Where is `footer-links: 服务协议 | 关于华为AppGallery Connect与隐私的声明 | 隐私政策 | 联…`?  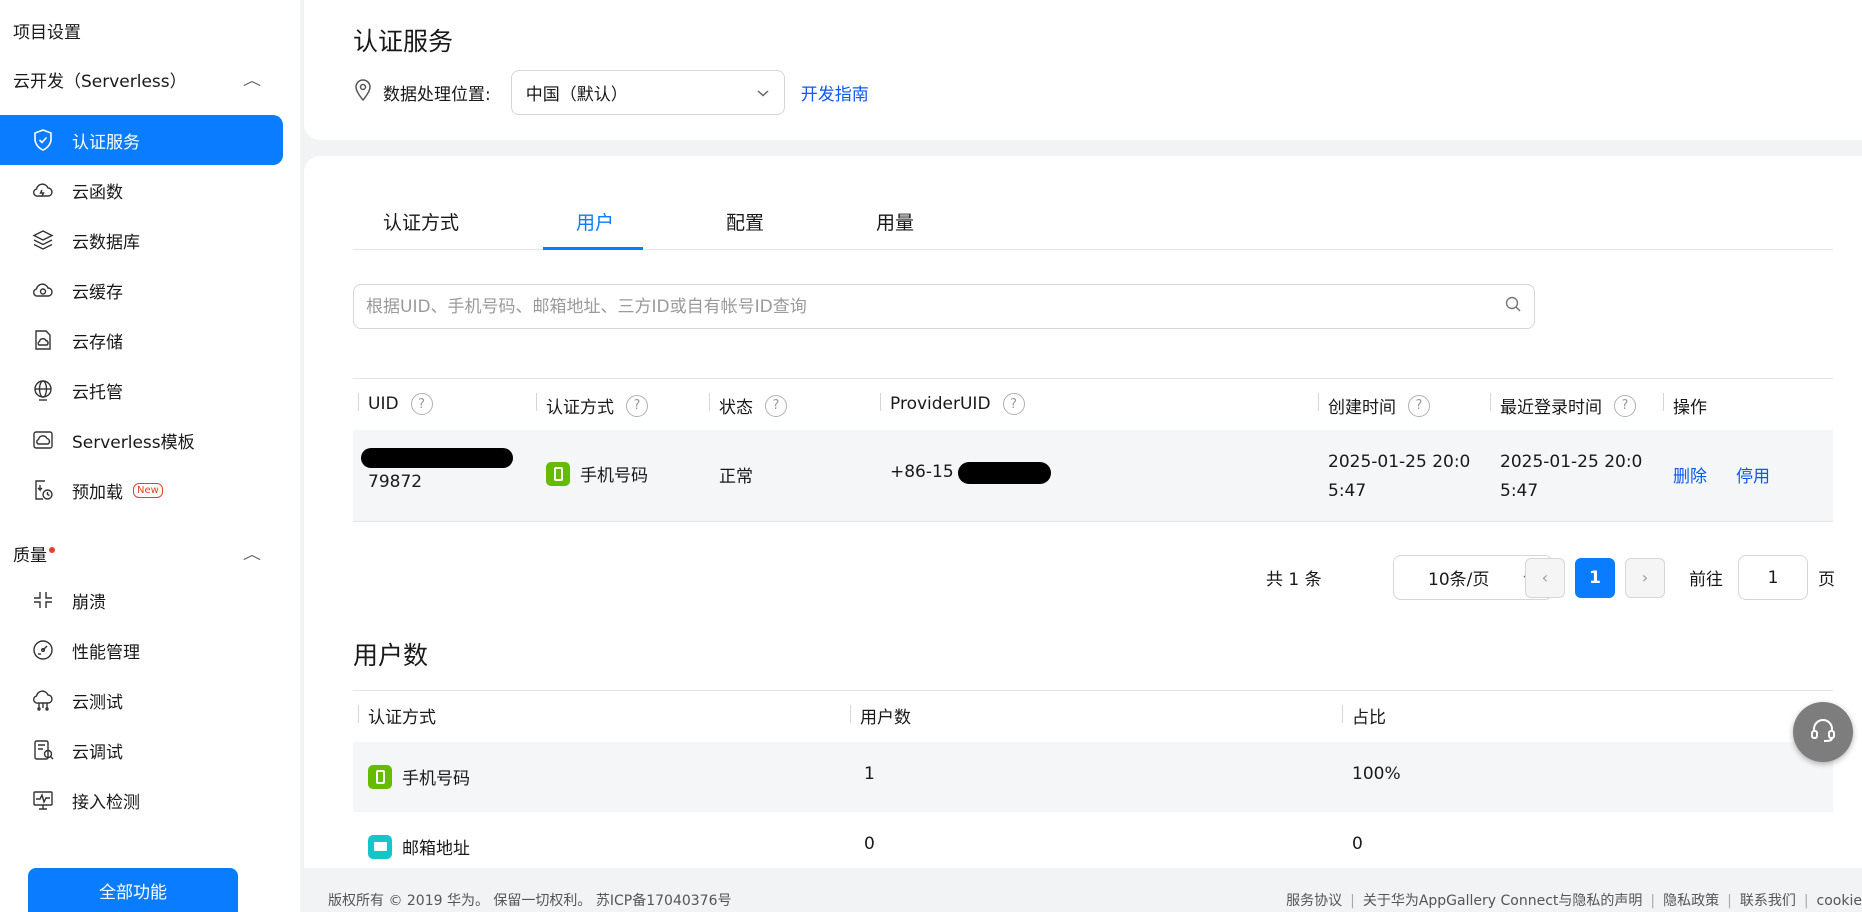 footer-links: 服务协议 | 关于华为AppGallery Connect与隐私的声明 | 隐私政策 | 联… is located at coordinates (1574, 901).